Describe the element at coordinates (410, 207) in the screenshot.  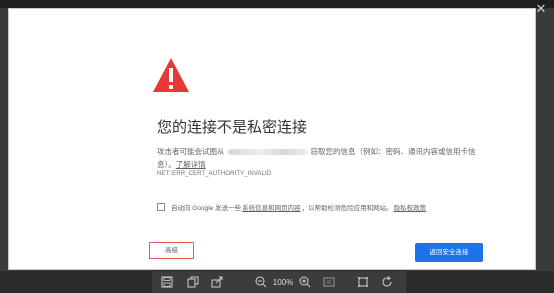
I see `privacy-policy-link: 隐私权政策` at that location.